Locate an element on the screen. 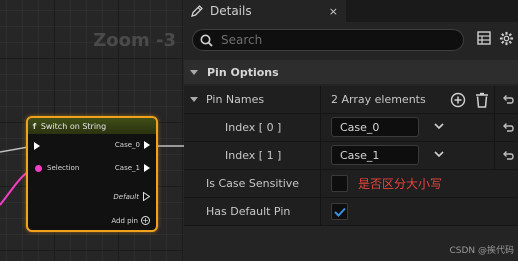 The height and width of the screenshot is (261, 518). search-row: Search is located at coordinates (351, 40).